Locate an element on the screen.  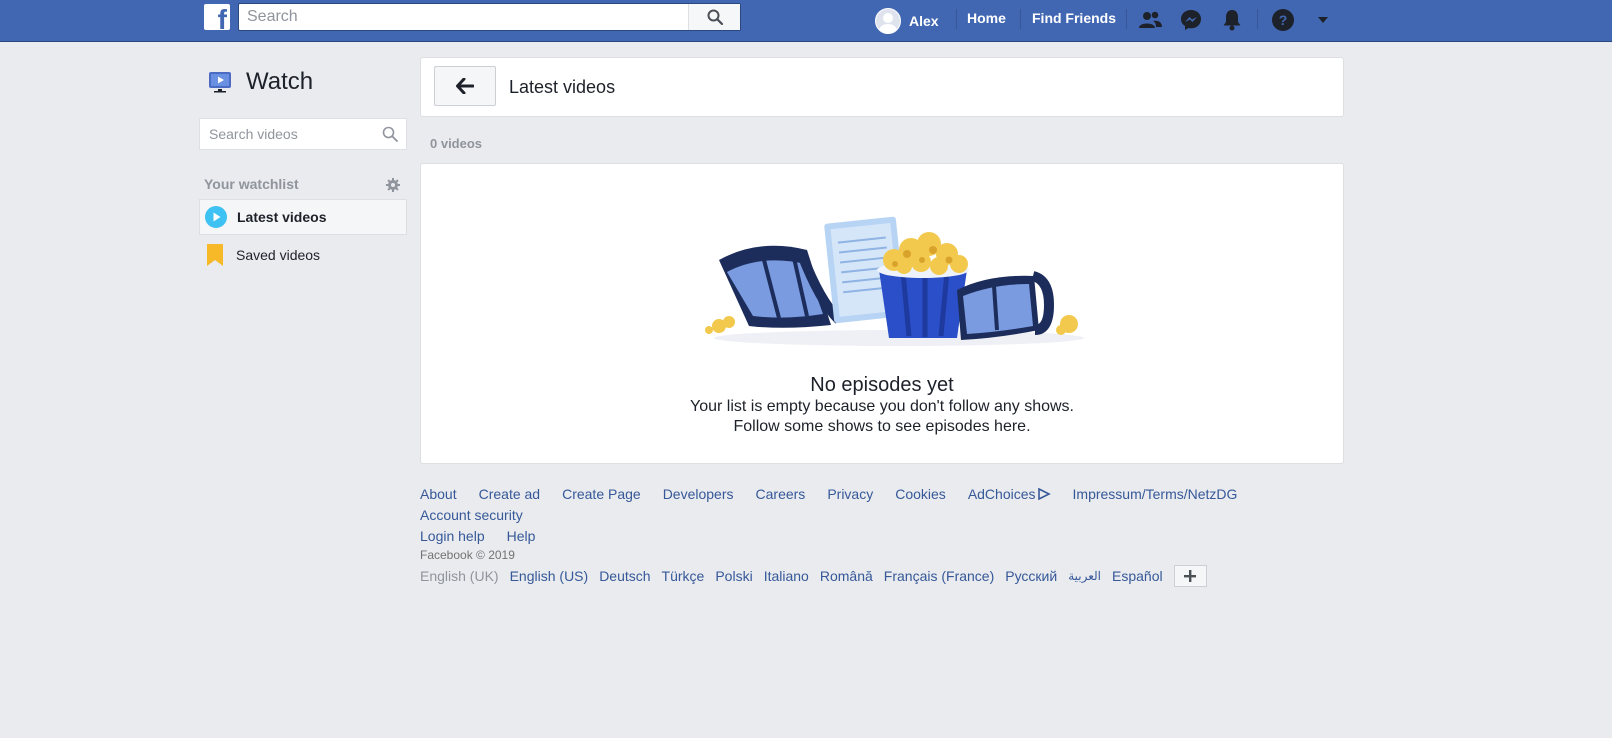
footer-link-developers: Developers is located at coordinates (698, 494).